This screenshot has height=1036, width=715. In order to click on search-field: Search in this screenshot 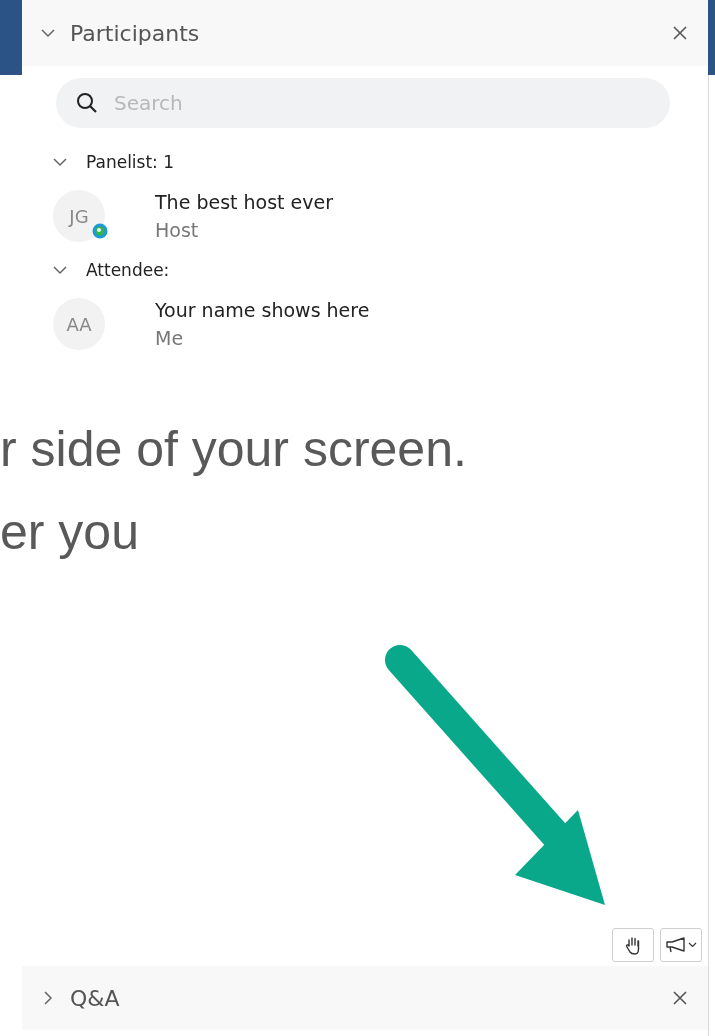, I will do `click(363, 103)`.